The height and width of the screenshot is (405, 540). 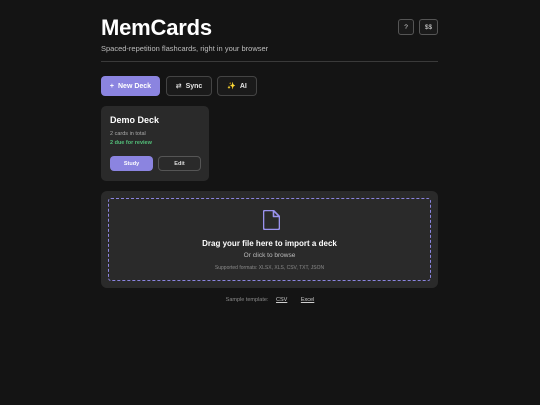 I want to click on app-title: MemCards, so click(x=156, y=27).